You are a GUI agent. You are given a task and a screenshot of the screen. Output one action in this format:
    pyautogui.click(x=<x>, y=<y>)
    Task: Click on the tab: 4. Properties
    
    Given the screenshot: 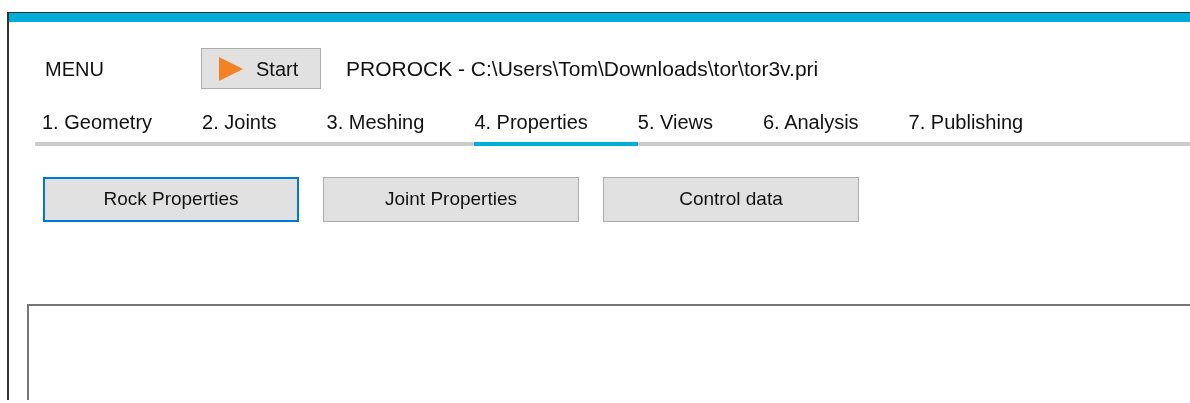 What is the action you would take?
    pyautogui.click(x=556, y=126)
    